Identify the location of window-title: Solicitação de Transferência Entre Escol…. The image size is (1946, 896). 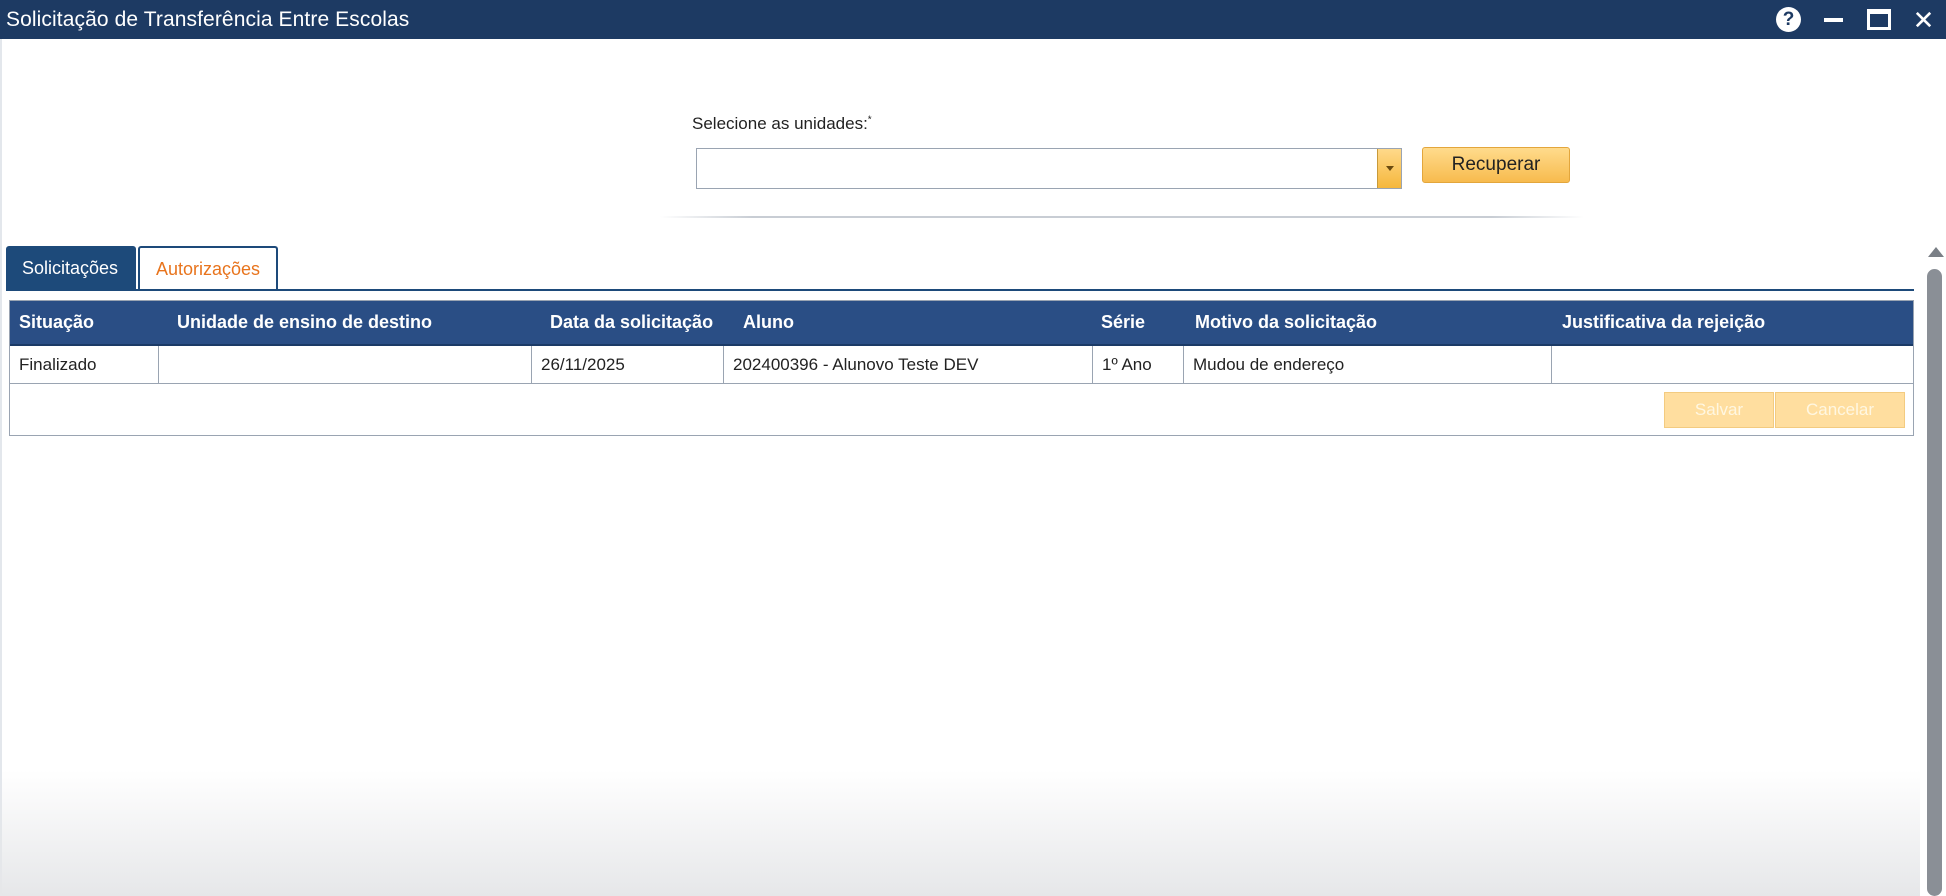
(208, 19).